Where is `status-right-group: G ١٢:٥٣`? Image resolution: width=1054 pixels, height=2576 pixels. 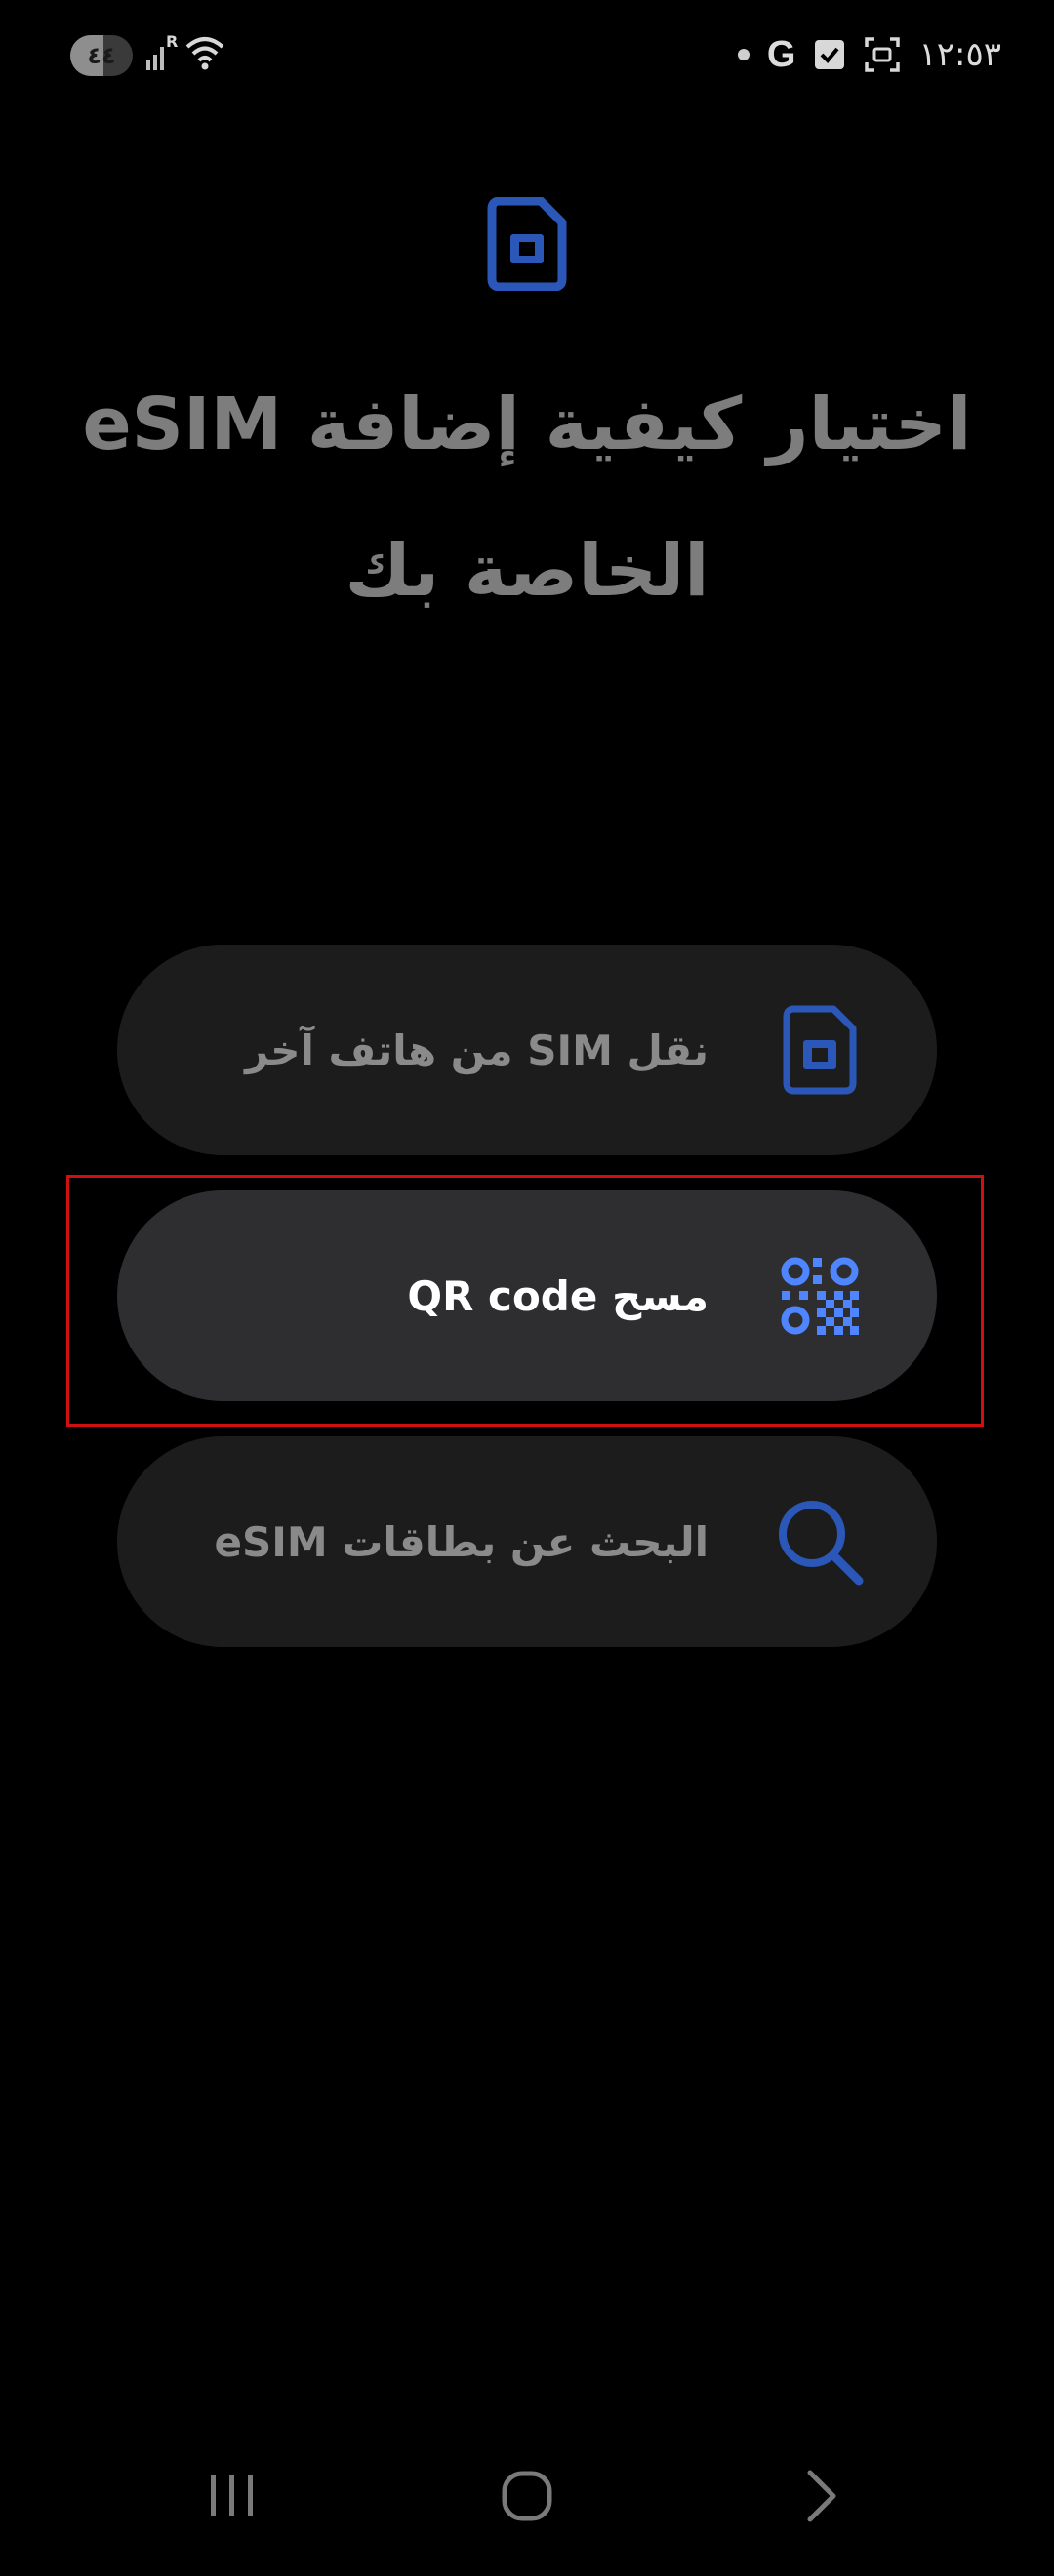
status-right-group: G ١٢:٥٣ is located at coordinates (869, 54).